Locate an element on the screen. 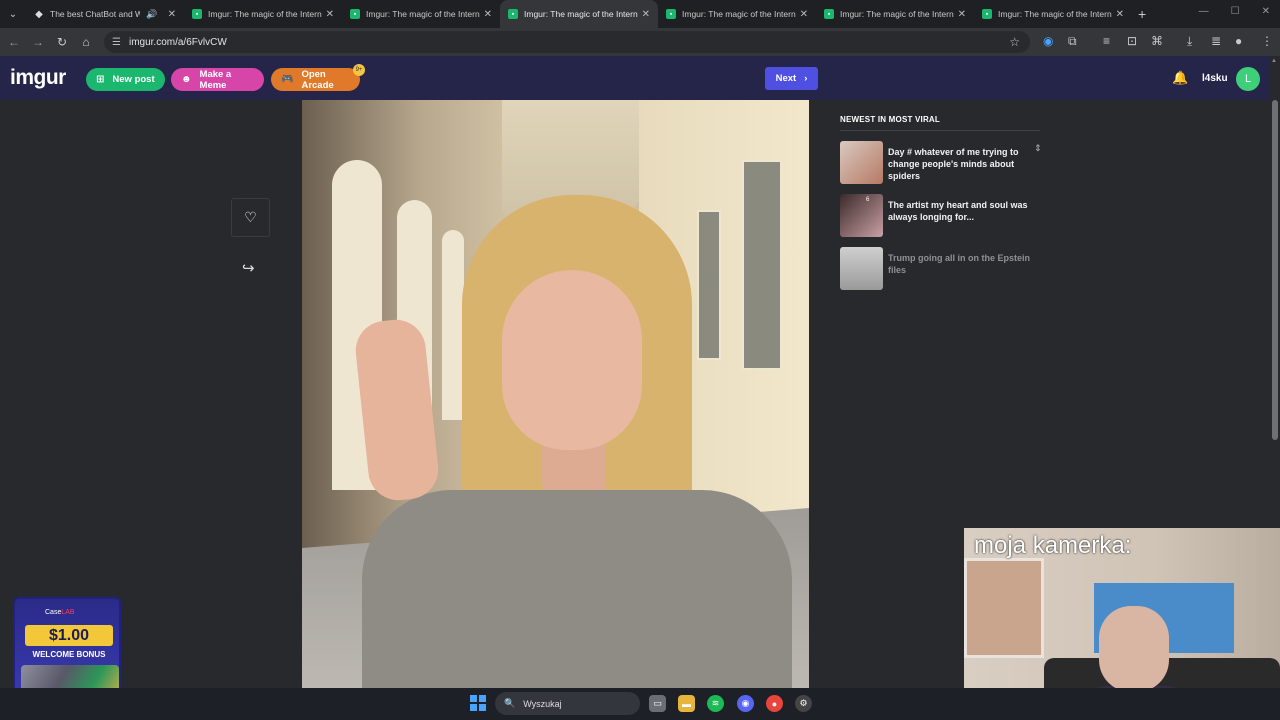 The height and width of the screenshot is (720, 1280). meme-face-icon: ☻ is located at coordinates (186, 79).